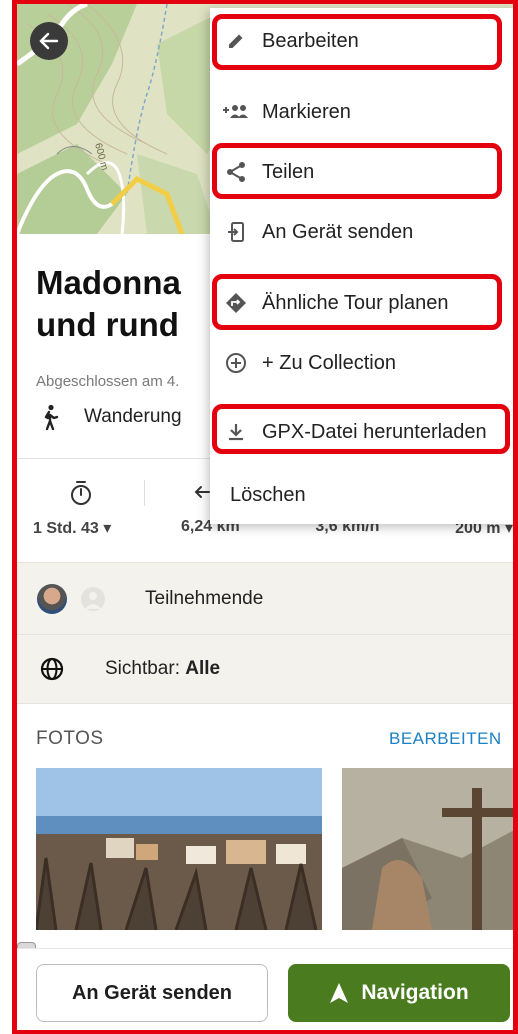 The height and width of the screenshot is (1034, 518). What do you see at coordinates (236, 172) in the screenshot?
I see `share-icon` at bounding box center [236, 172].